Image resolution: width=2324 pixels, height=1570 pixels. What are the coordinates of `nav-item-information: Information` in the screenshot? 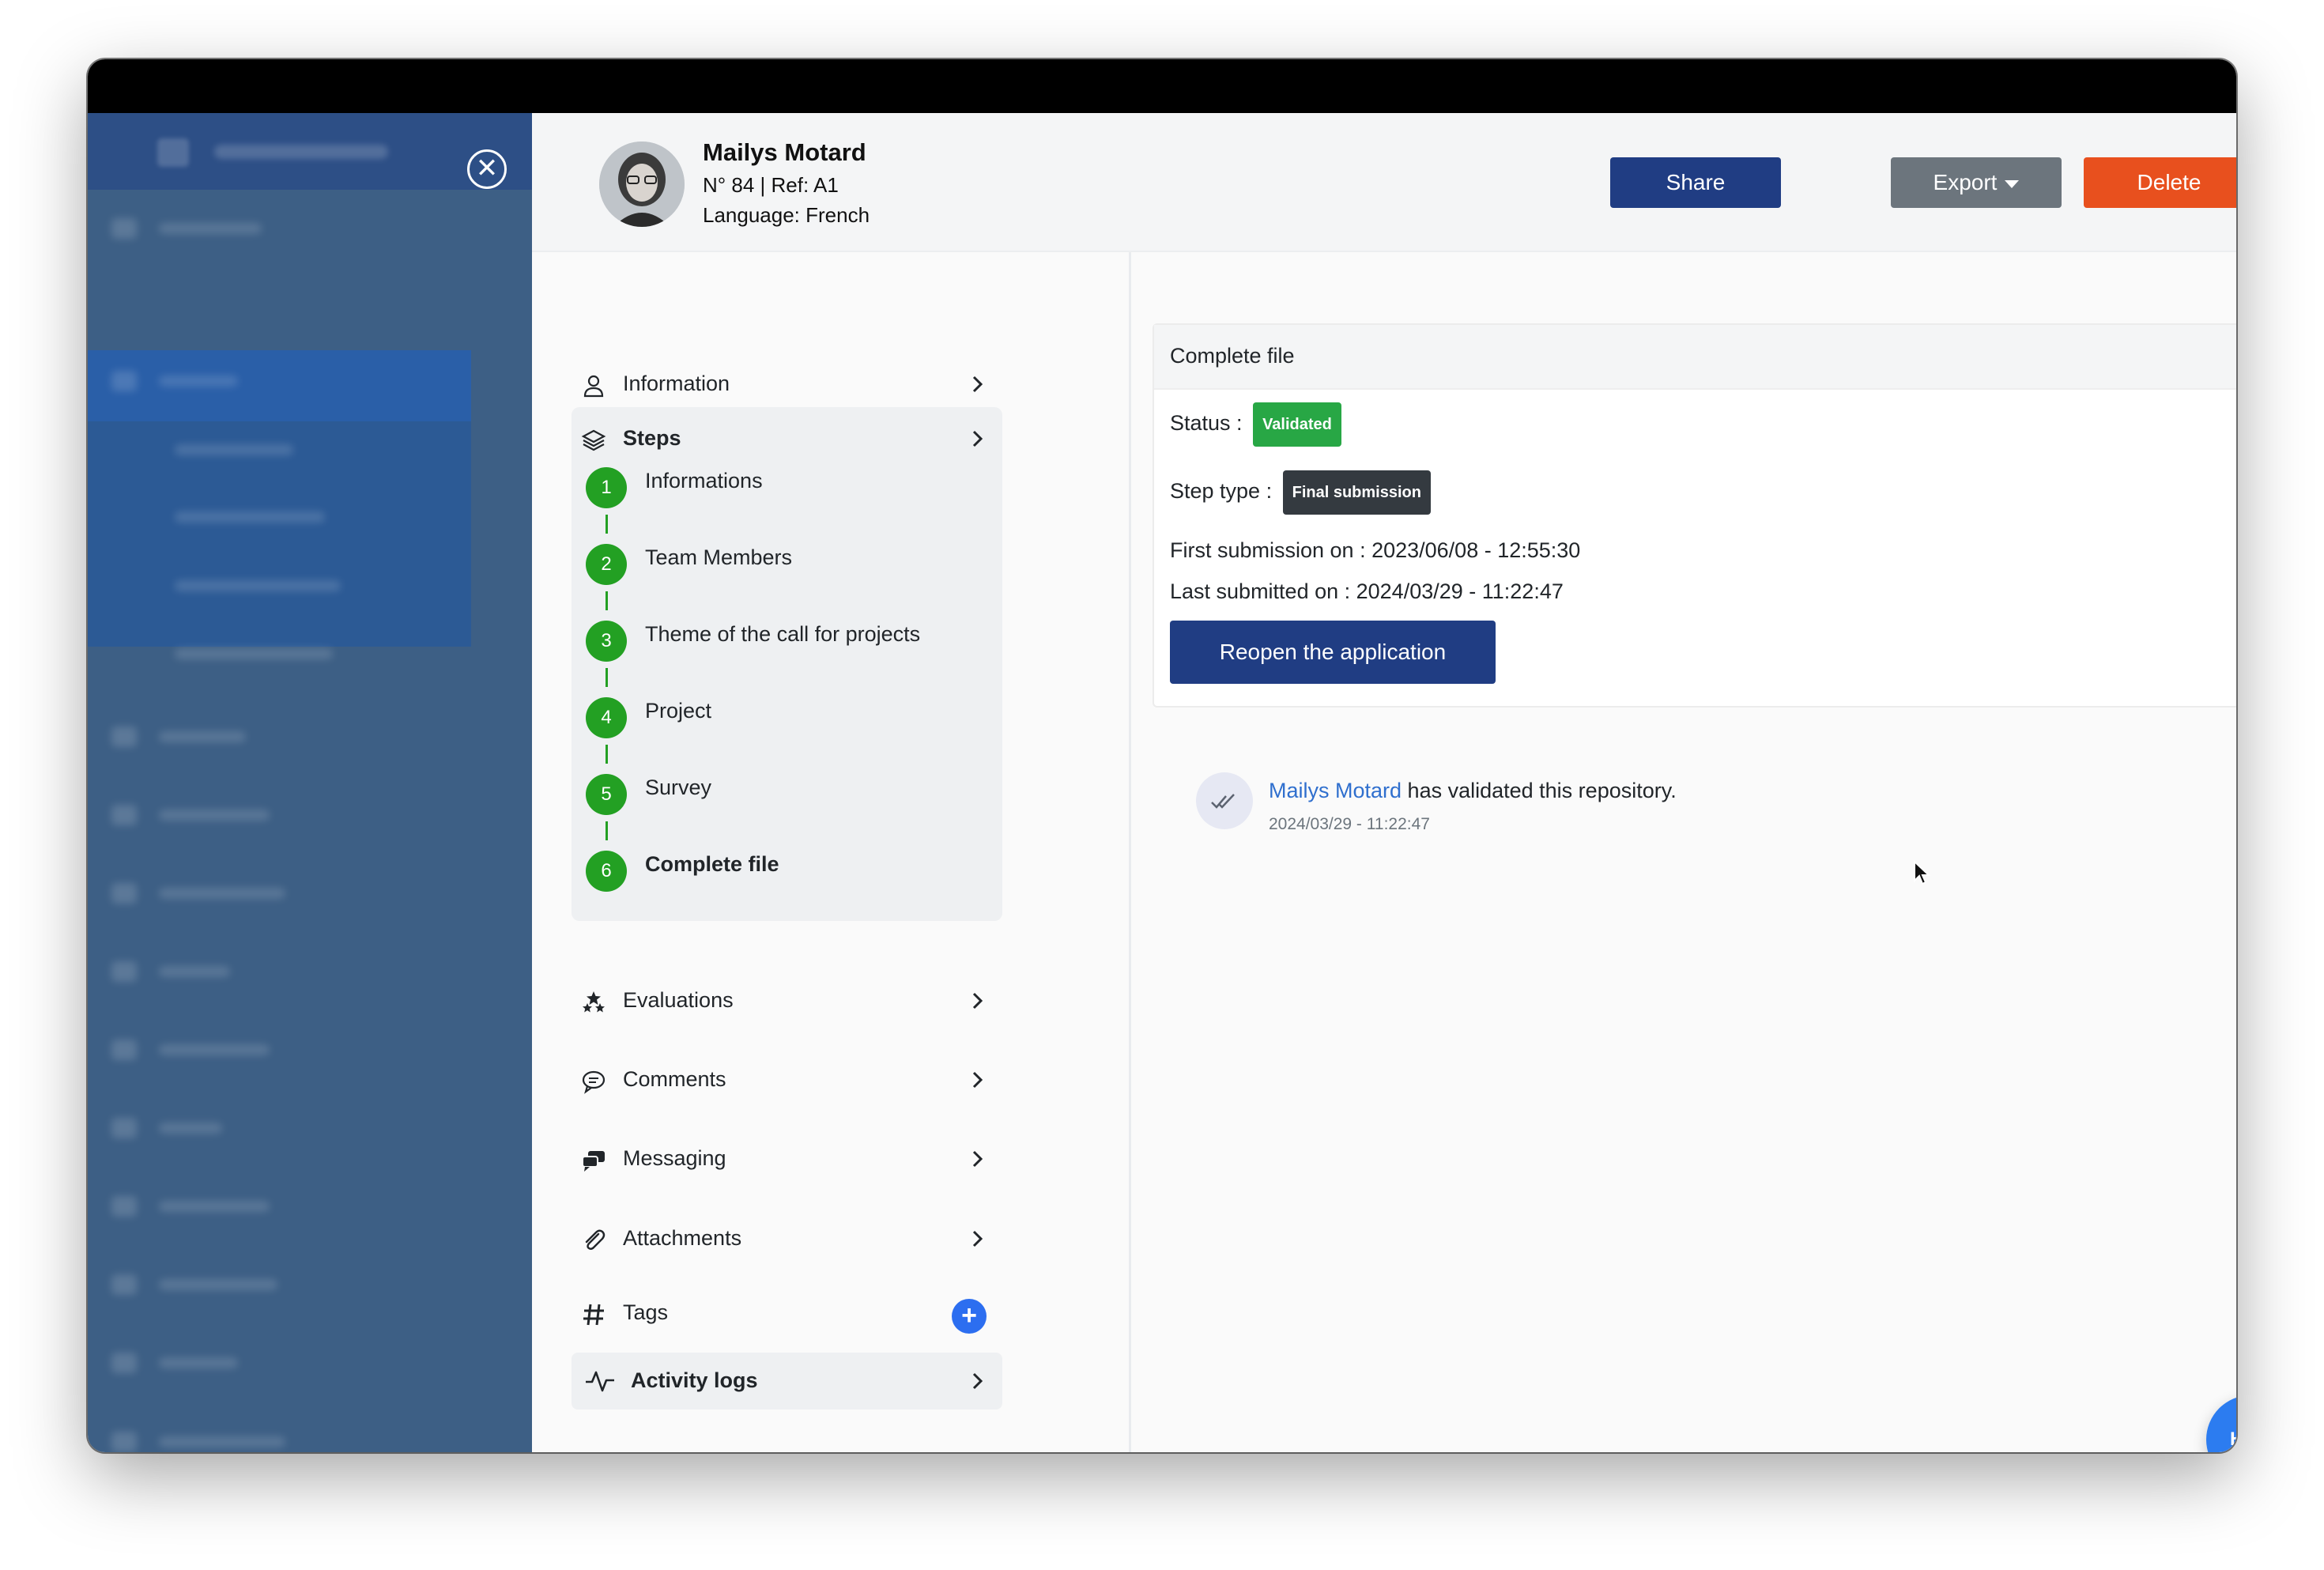 It's located at (787, 383).